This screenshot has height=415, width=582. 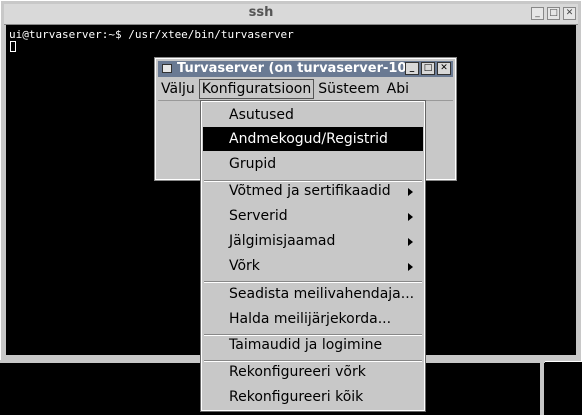 I want to click on menu-abi: Abi, so click(x=398, y=89).